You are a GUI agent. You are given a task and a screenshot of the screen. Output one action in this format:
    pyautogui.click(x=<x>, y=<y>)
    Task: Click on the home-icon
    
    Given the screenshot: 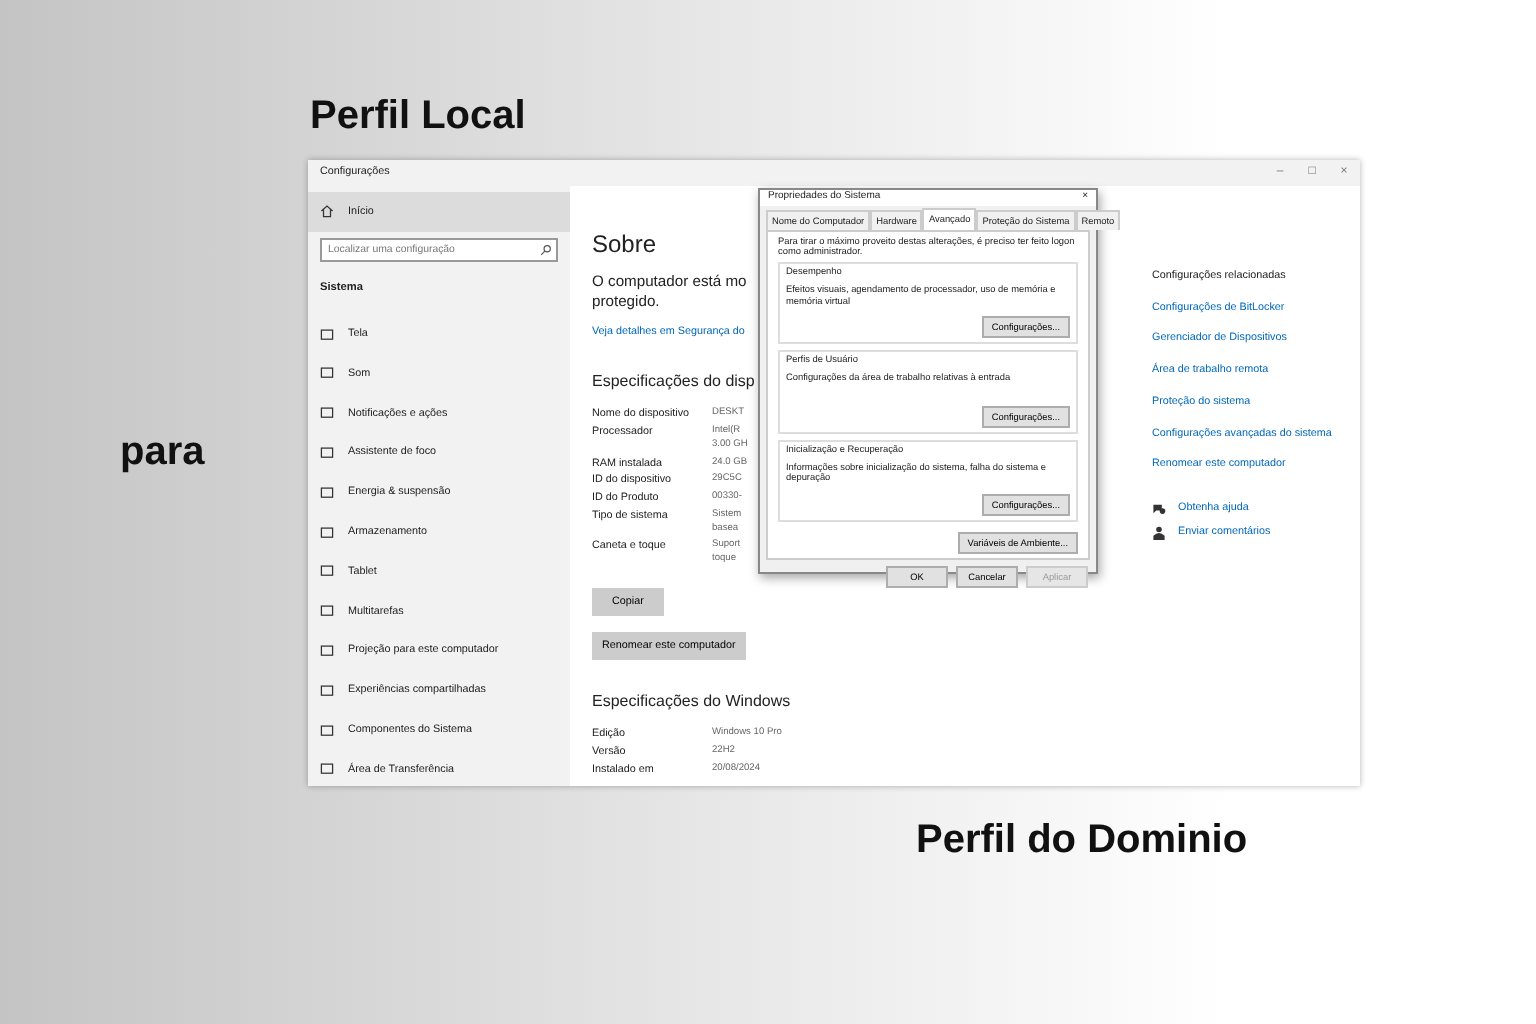 What is the action you would take?
    pyautogui.click(x=327, y=211)
    